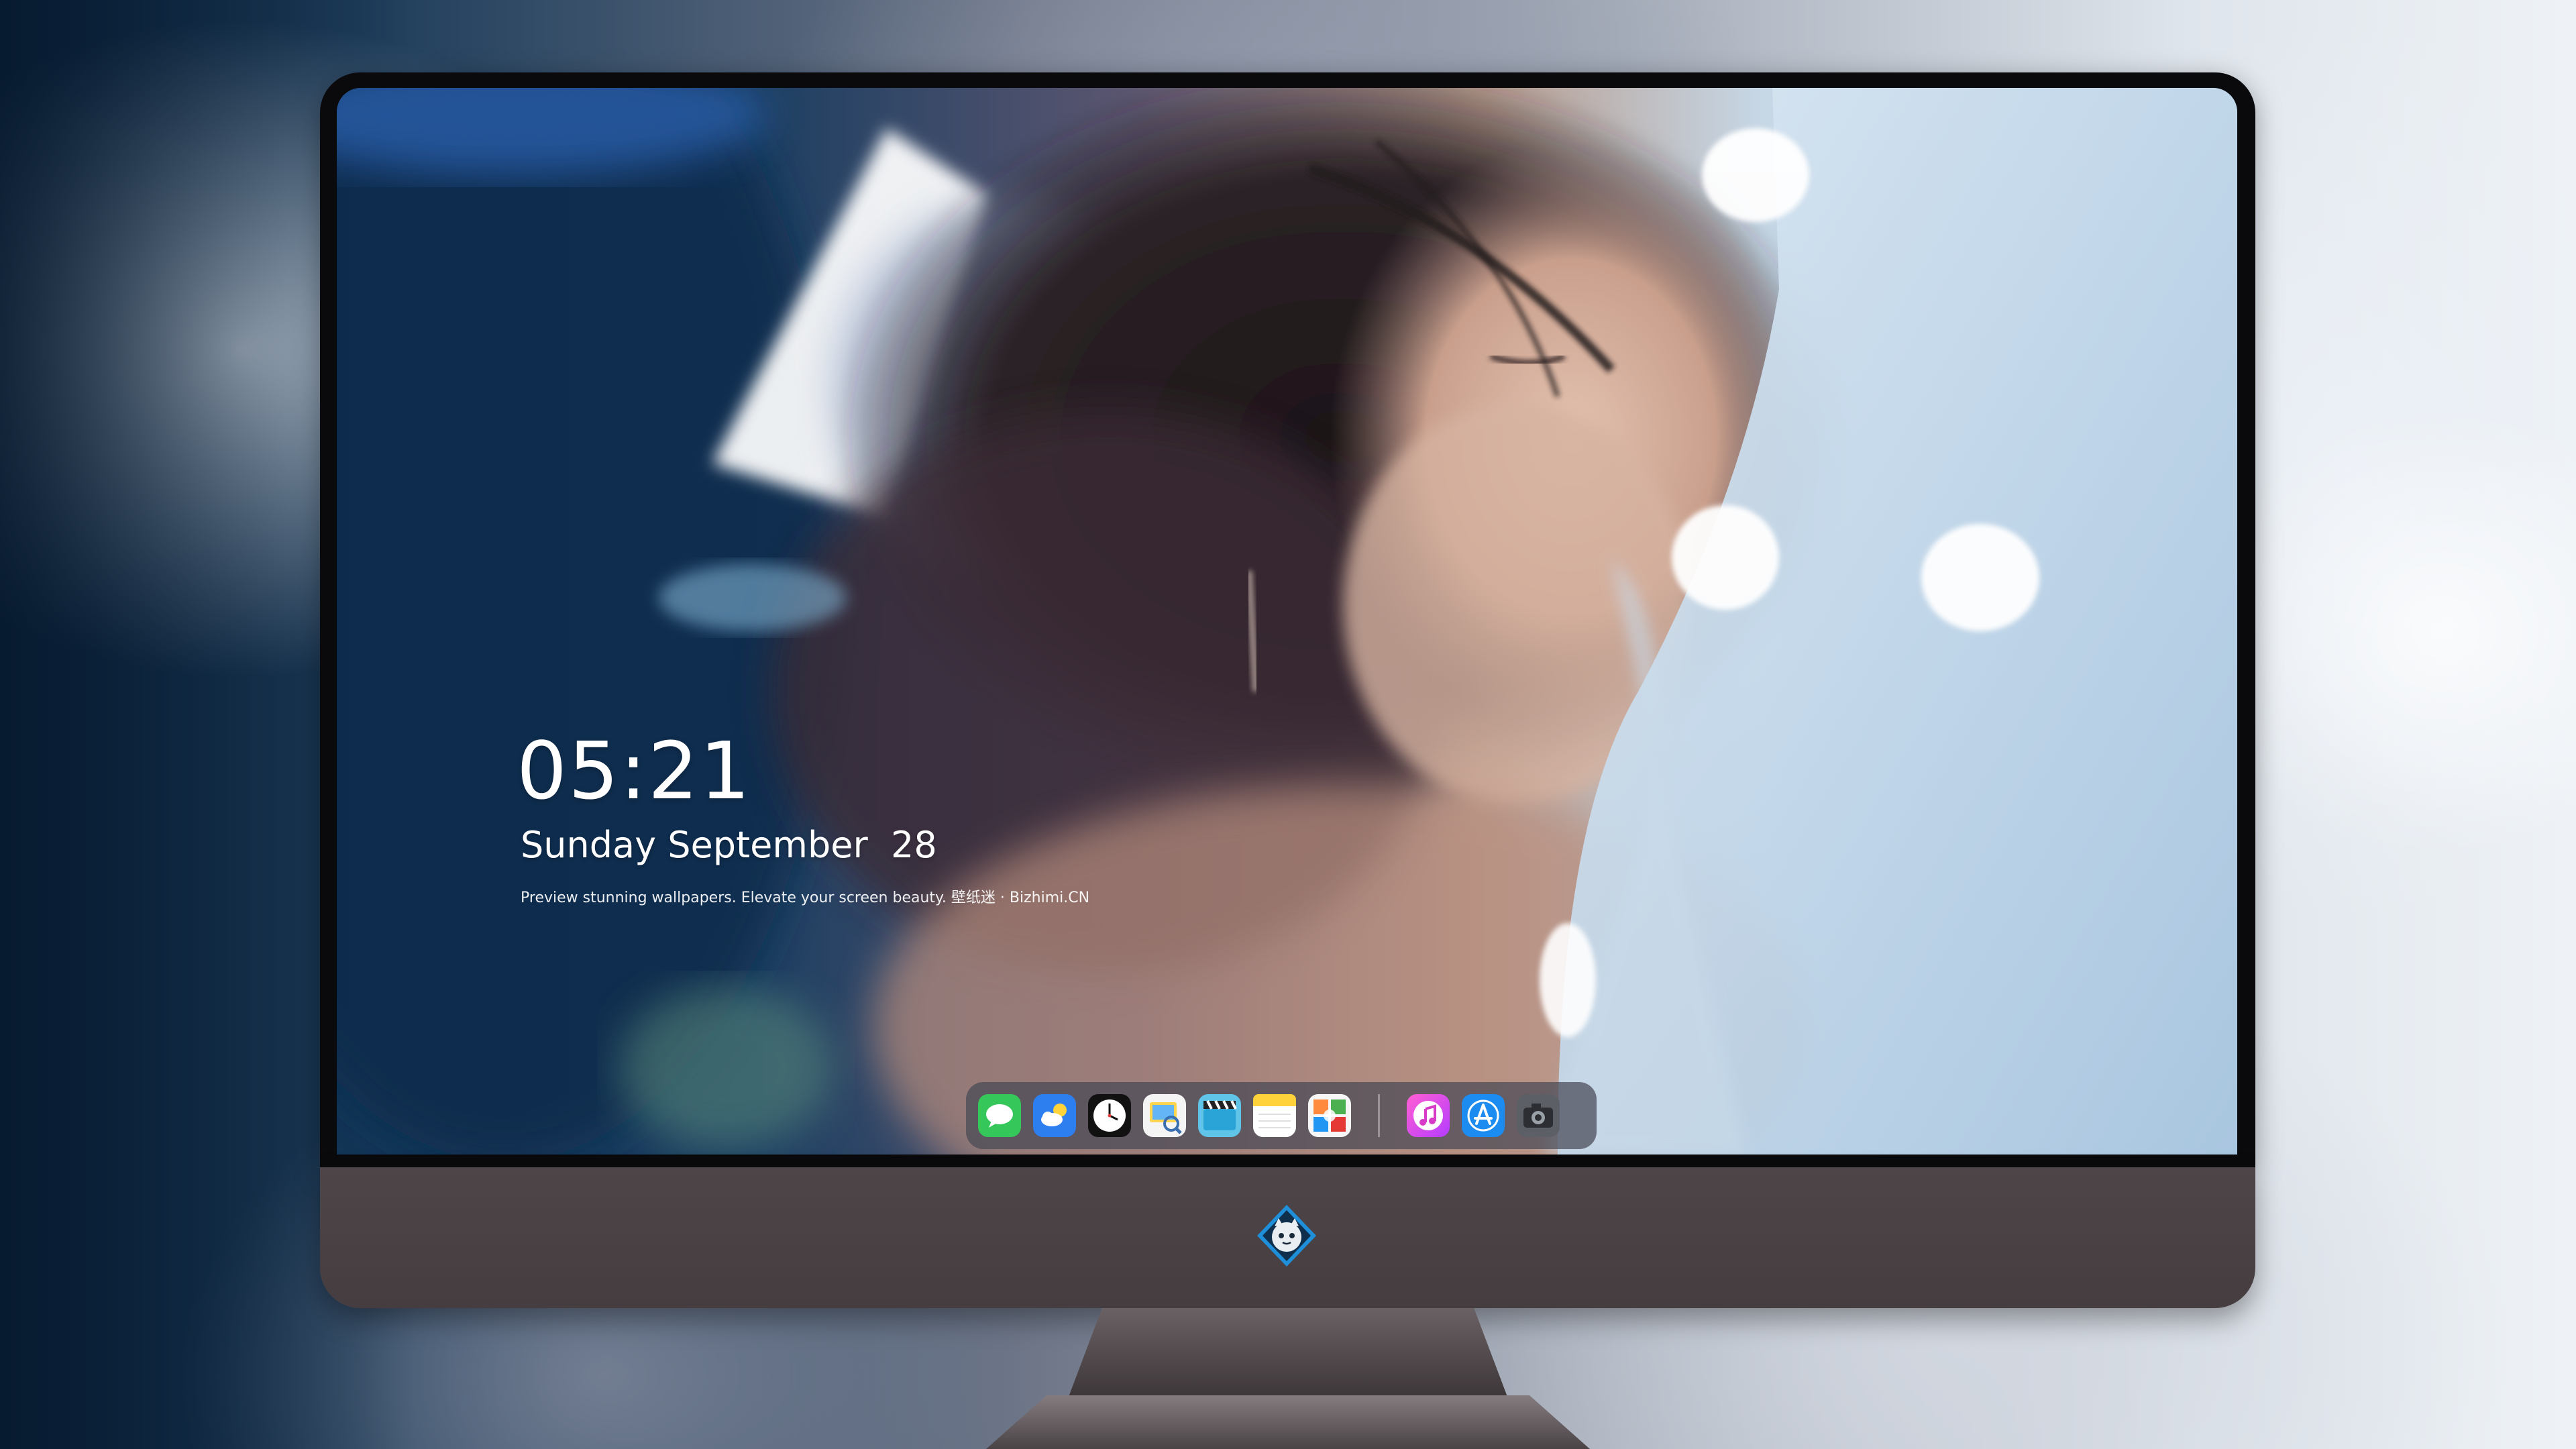 The image size is (2576, 1449). What do you see at coordinates (999, 1115) in the screenshot?
I see `messages-icon` at bounding box center [999, 1115].